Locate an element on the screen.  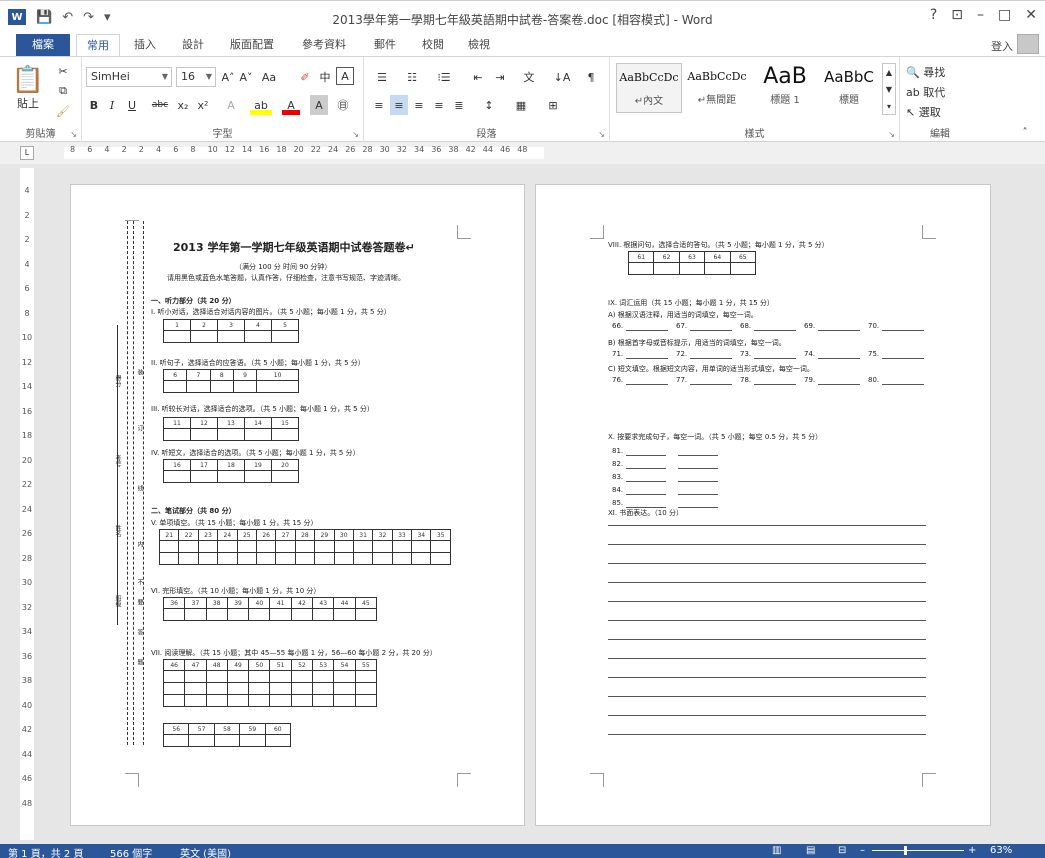
font-size-combo: 16 ▼ is located at coordinates (196, 77).